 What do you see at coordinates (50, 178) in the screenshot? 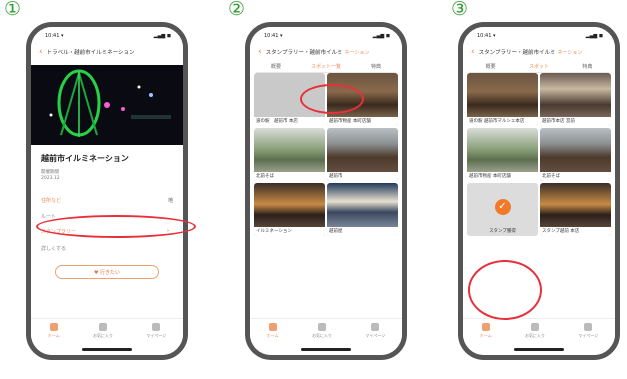
I see `event-meta-2: 2023.12` at bounding box center [50, 178].